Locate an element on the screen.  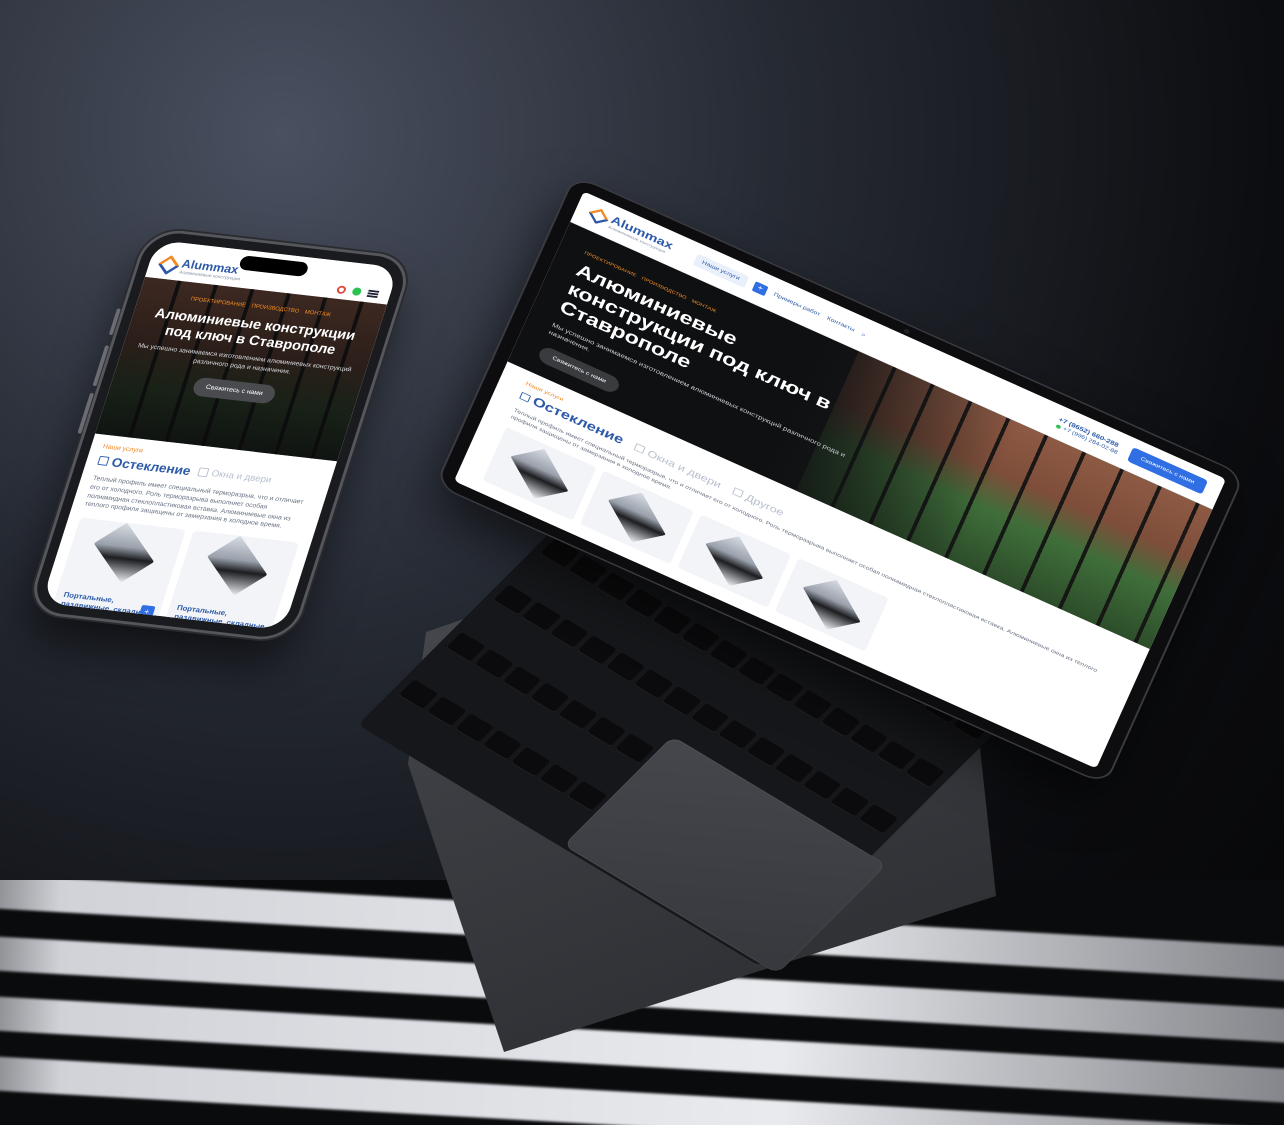
nav-link-contacts: Контакты is located at coordinates (840, 324).